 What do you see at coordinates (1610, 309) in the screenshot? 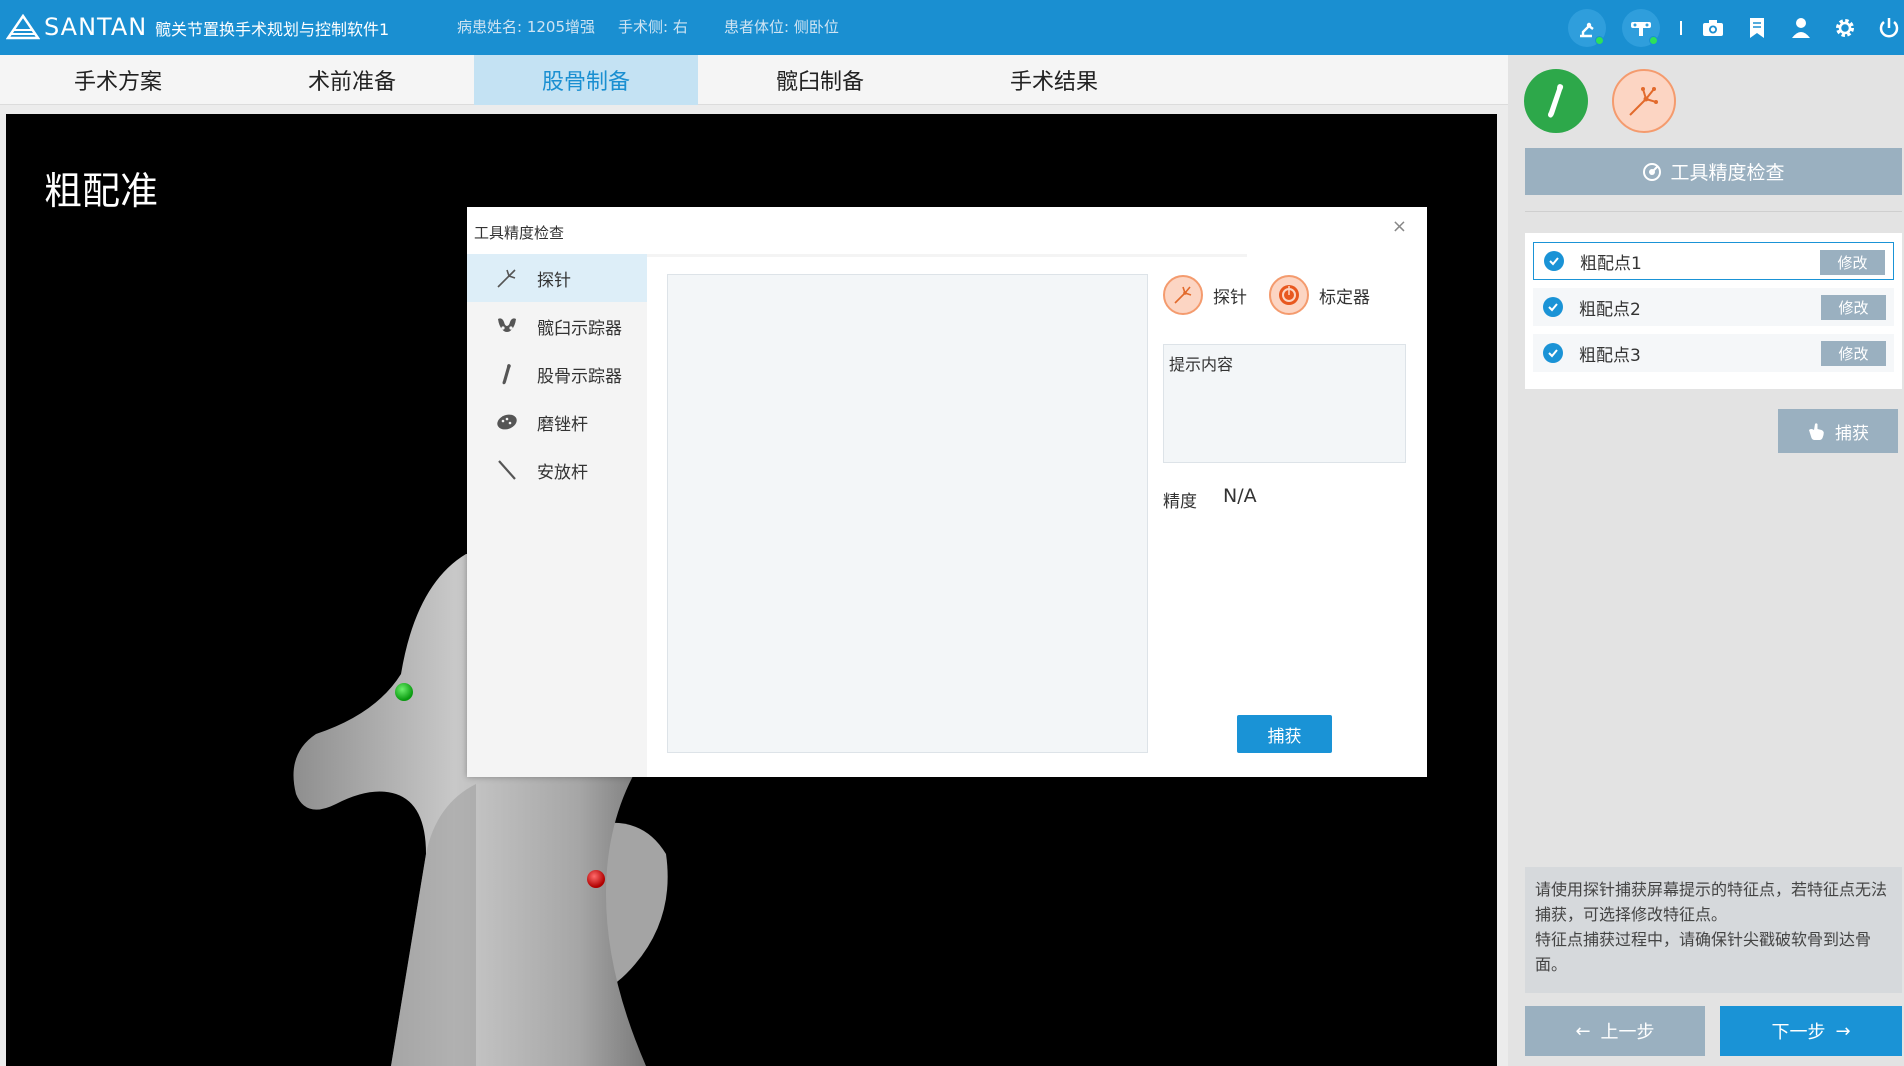
I see `point-label: 粗配点2` at bounding box center [1610, 309].